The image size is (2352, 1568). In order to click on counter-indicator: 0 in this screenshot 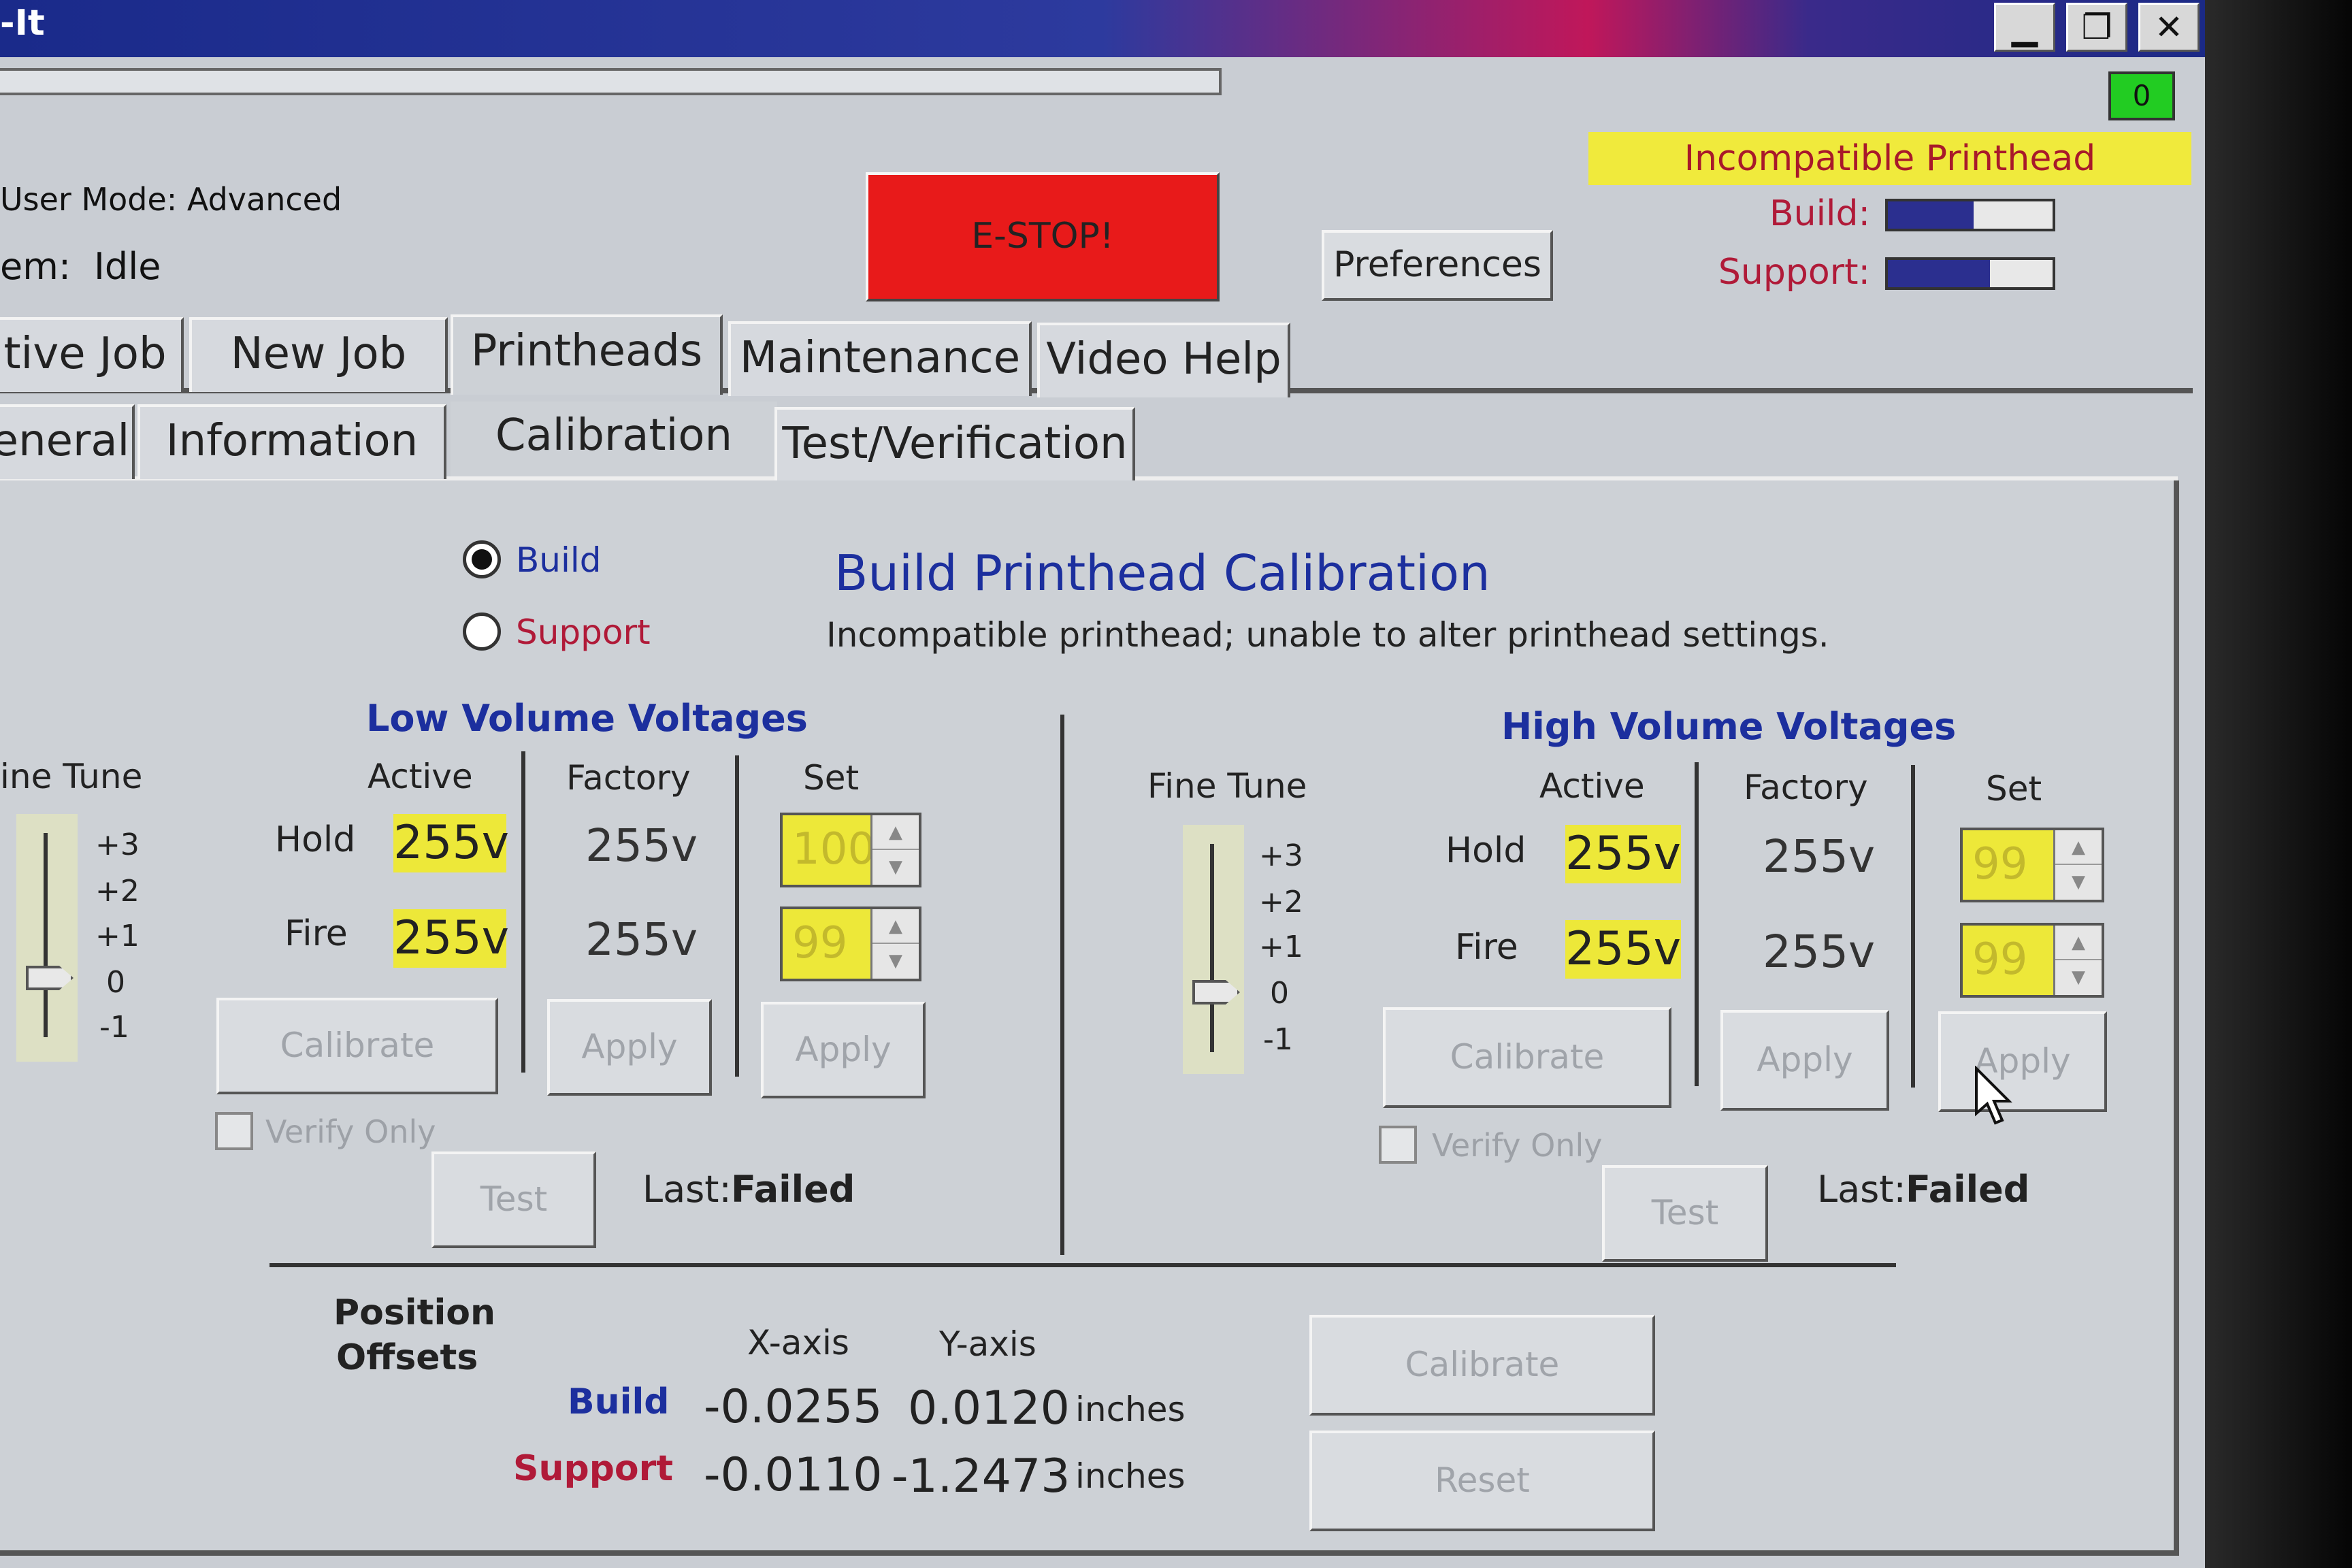, I will do `click(2142, 96)`.